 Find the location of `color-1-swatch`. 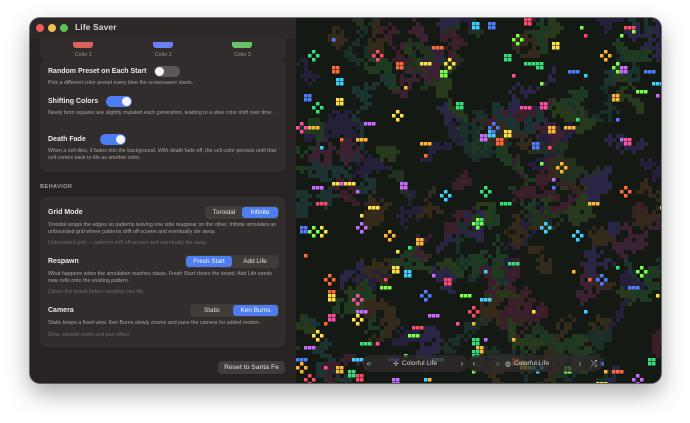

color-1-swatch is located at coordinates (83, 45).